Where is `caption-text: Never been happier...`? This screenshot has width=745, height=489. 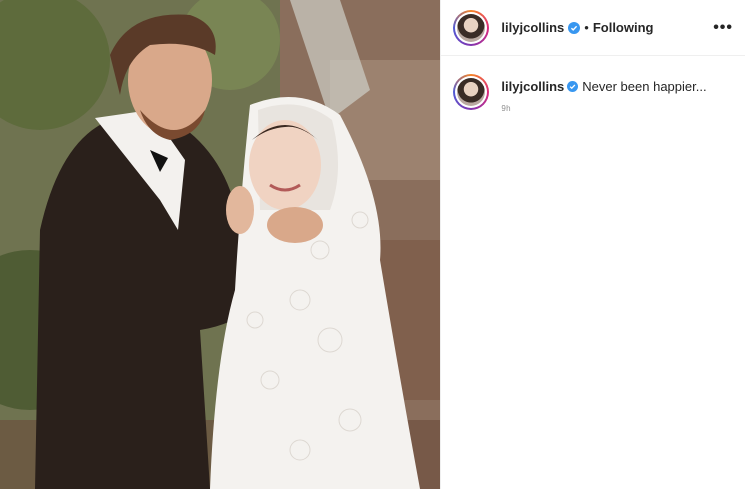
caption-text: Never been happier... is located at coordinates (644, 86).